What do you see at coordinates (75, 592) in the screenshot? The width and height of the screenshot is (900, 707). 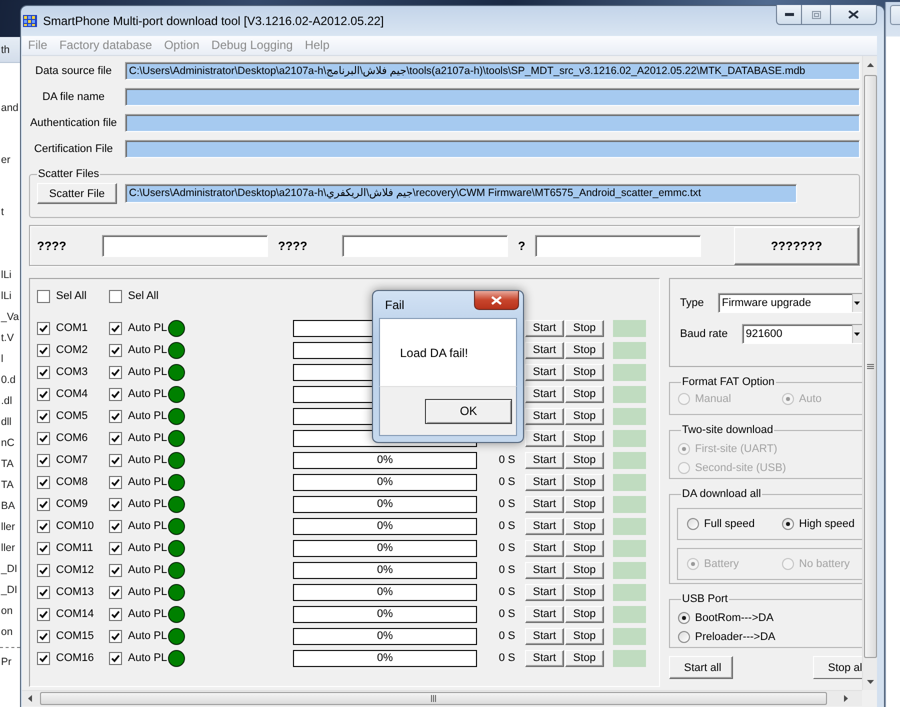 I see `checkbox-label: COM13` at bounding box center [75, 592].